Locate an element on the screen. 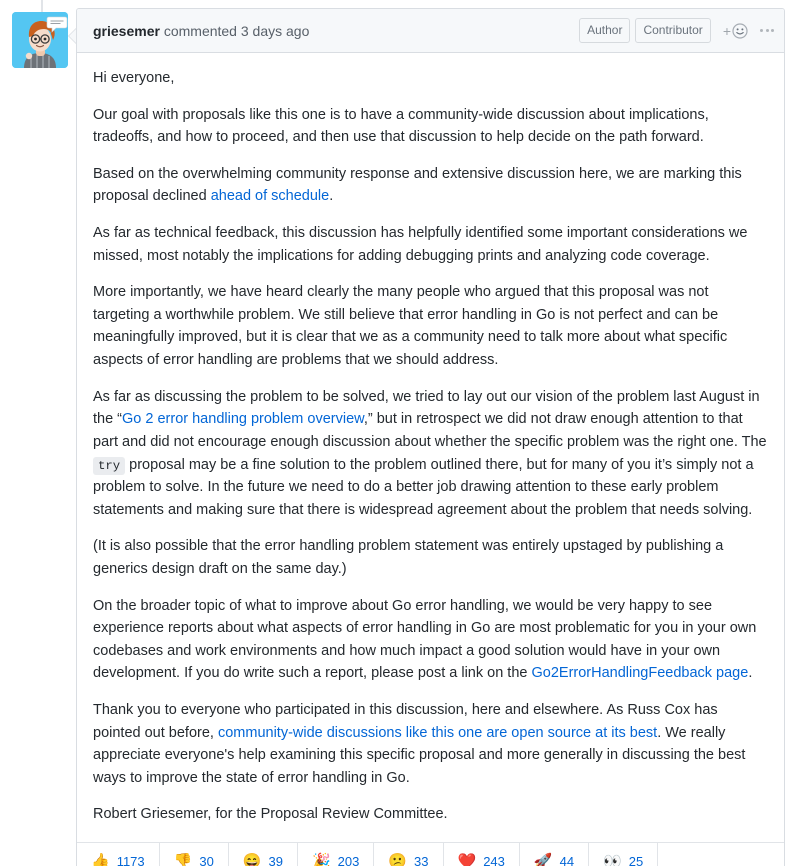 Image resolution: width=793 pixels, height=866 pixels. reaction-confused: 😕 33 is located at coordinates (409, 854).